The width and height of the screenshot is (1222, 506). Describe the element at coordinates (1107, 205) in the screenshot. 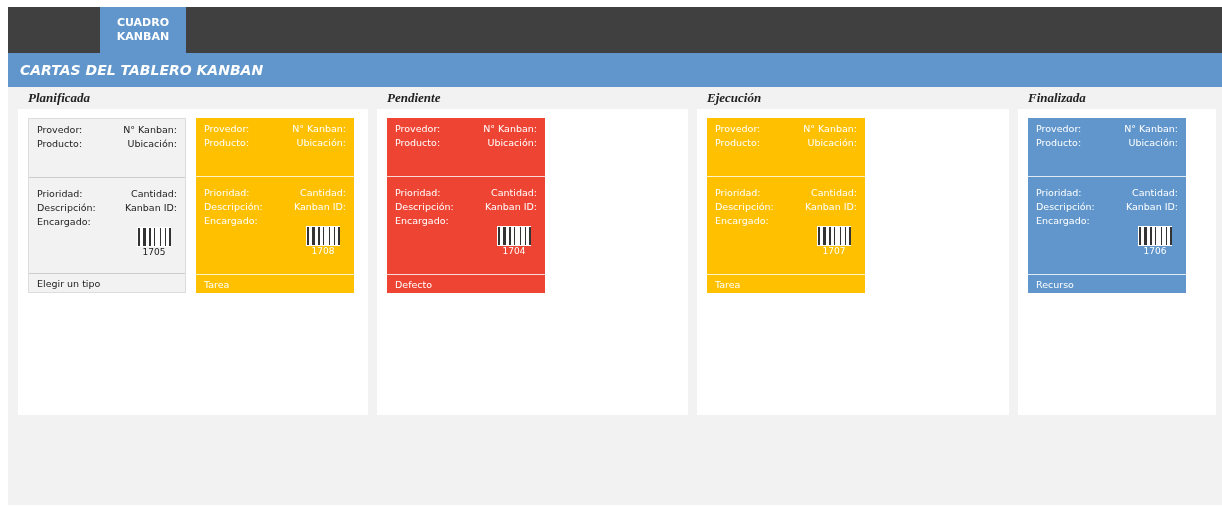

I see `kanban-card: Provedor: N° Kanban: Producto: Ubicación: Prioridad: Cantidad: Descripción: Kanban ID: Encargado: 1706 Recurso` at that location.